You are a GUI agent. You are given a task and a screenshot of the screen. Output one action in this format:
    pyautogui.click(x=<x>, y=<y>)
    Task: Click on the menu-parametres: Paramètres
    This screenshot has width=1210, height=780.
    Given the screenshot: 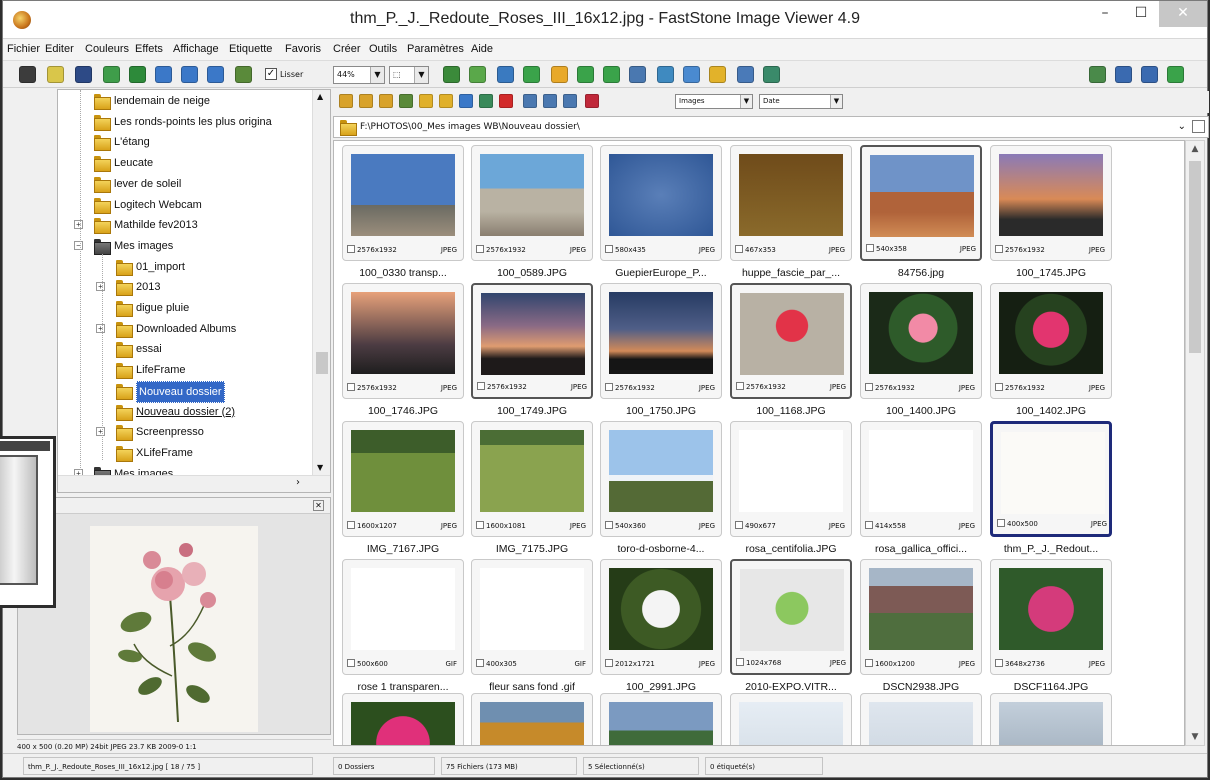 What is the action you would take?
    pyautogui.click(x=435, y=49)
    